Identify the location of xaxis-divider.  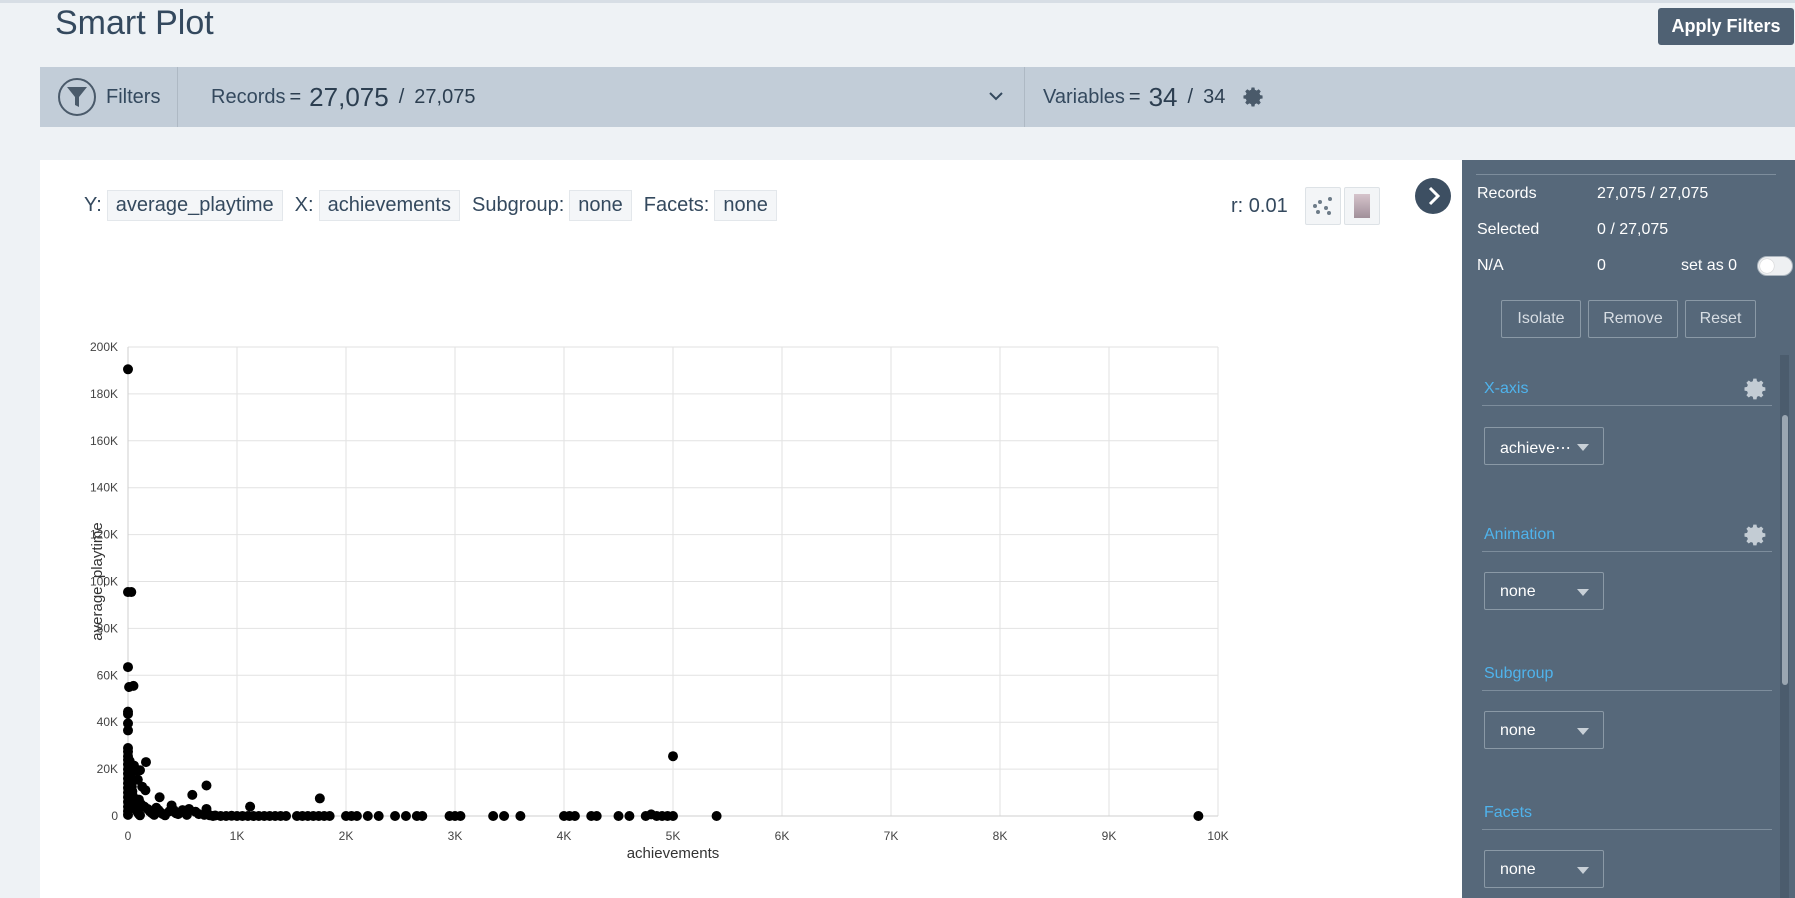
(1627, 405).